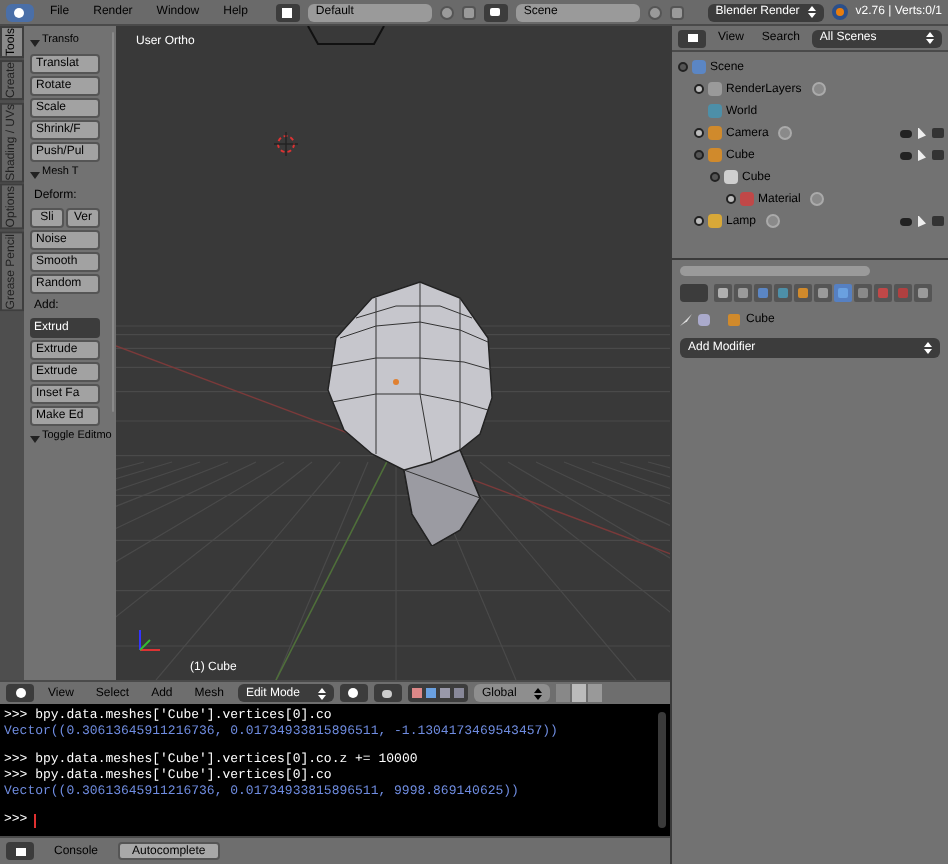 The height and width of the screenshot is (864, 948). I want to click on camera-drawing, so click(346, 36).